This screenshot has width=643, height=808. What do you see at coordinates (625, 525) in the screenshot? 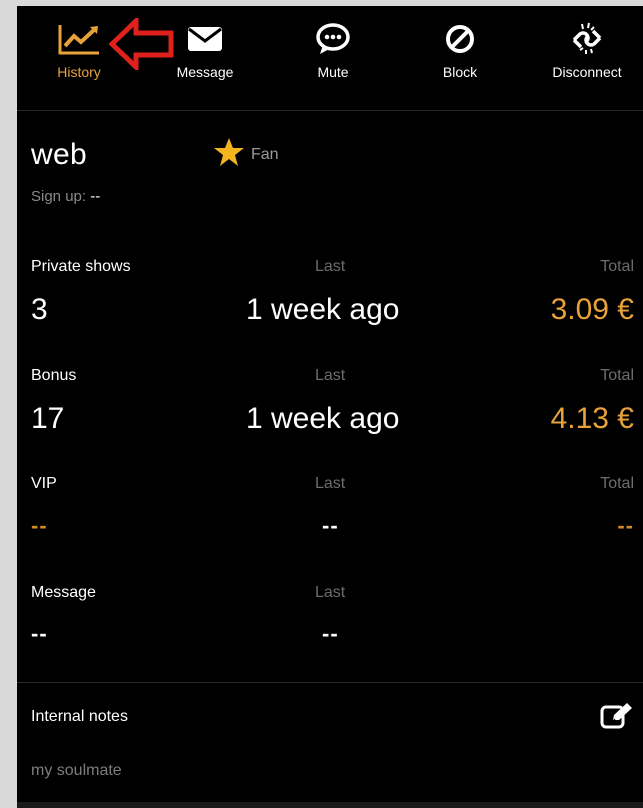
I see `vip-total: --` at bounding box center [625, 525].